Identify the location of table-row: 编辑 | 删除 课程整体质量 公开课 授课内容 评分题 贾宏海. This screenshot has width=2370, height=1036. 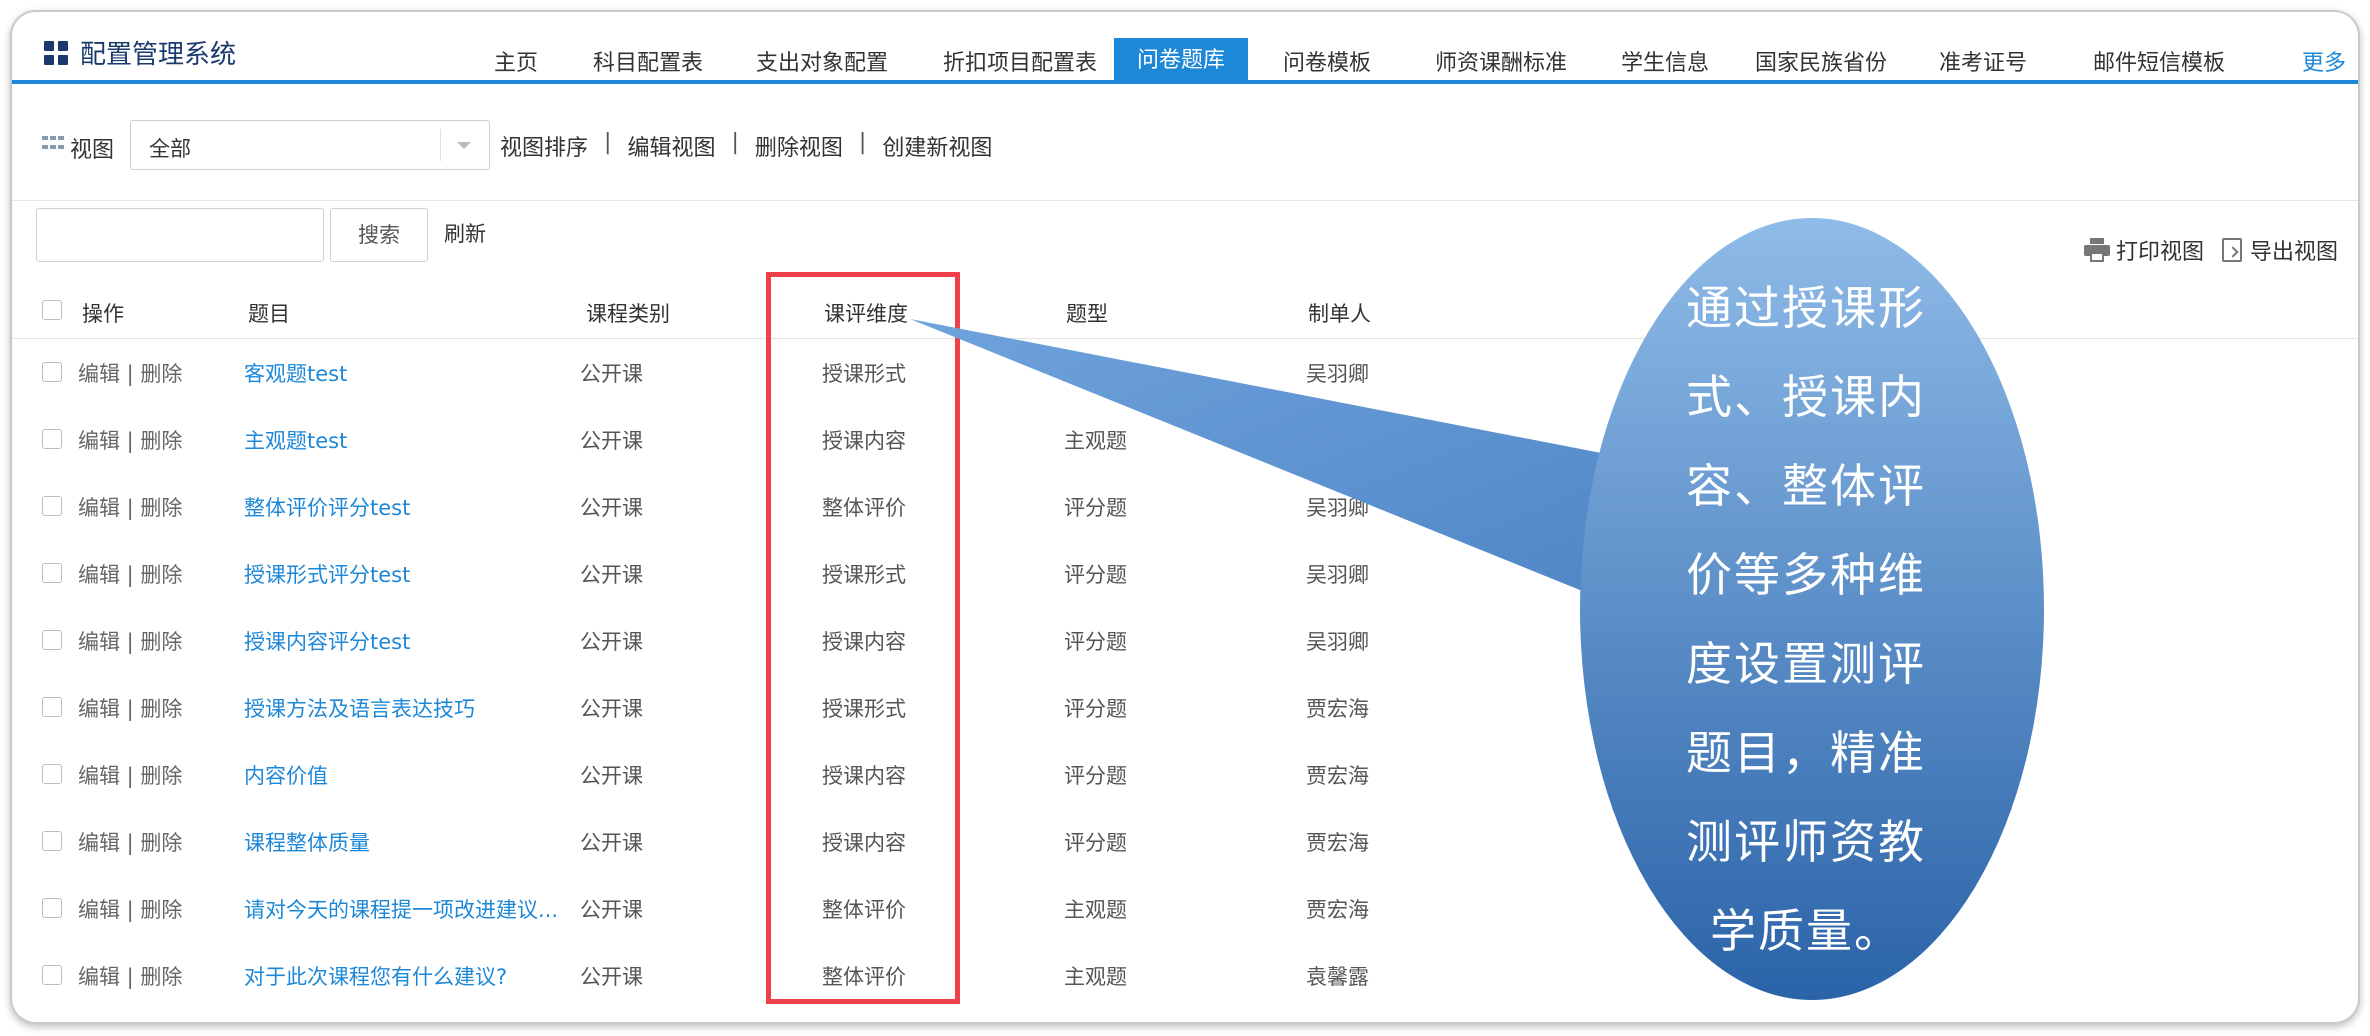
(1185, 840).